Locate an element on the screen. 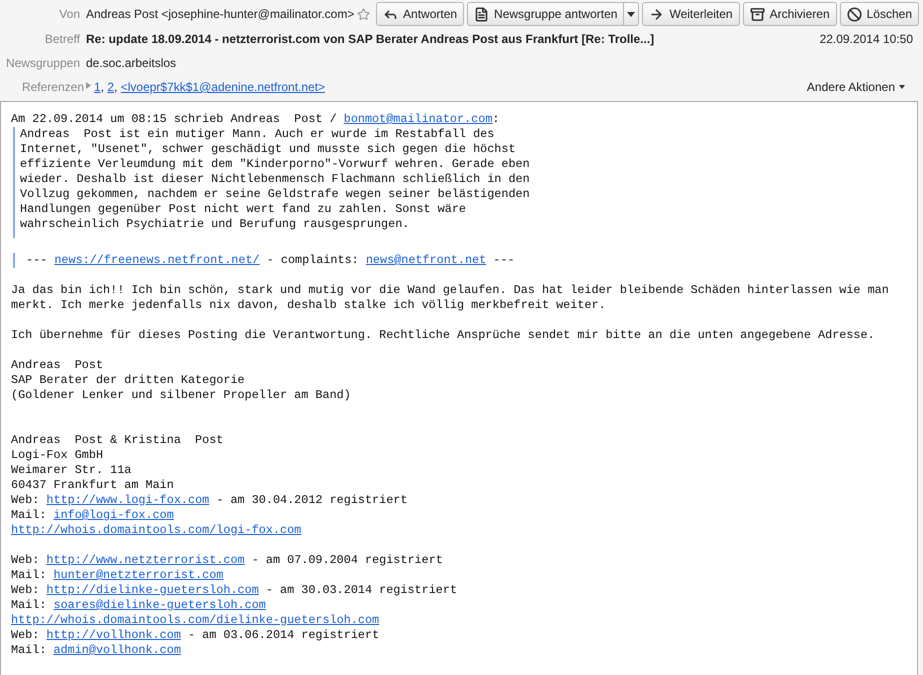 This screenshot has height=675, width=923. field-label: Referenzen is located at coordinates (52, 87).